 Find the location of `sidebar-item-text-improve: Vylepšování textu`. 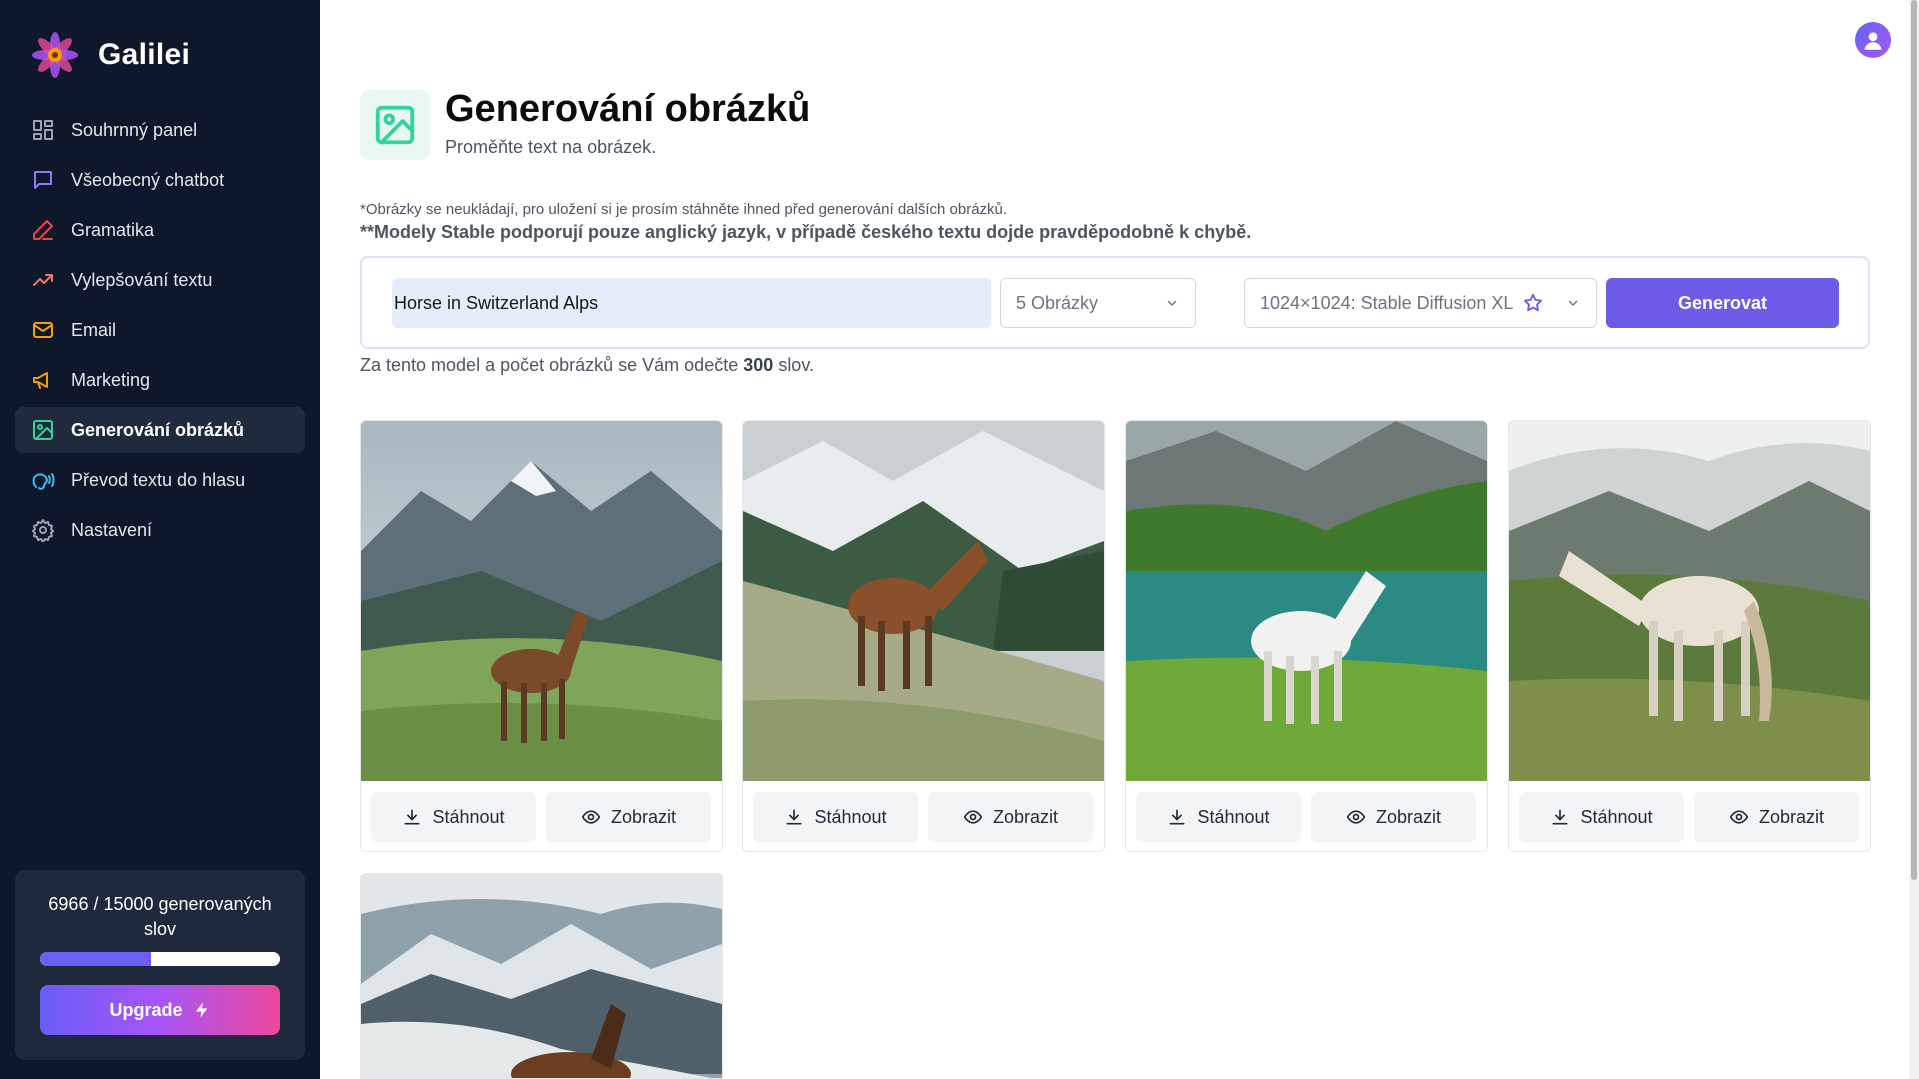

sidebar-item-text-improve: Vylepšování textu is located at coordinates (160, 280).